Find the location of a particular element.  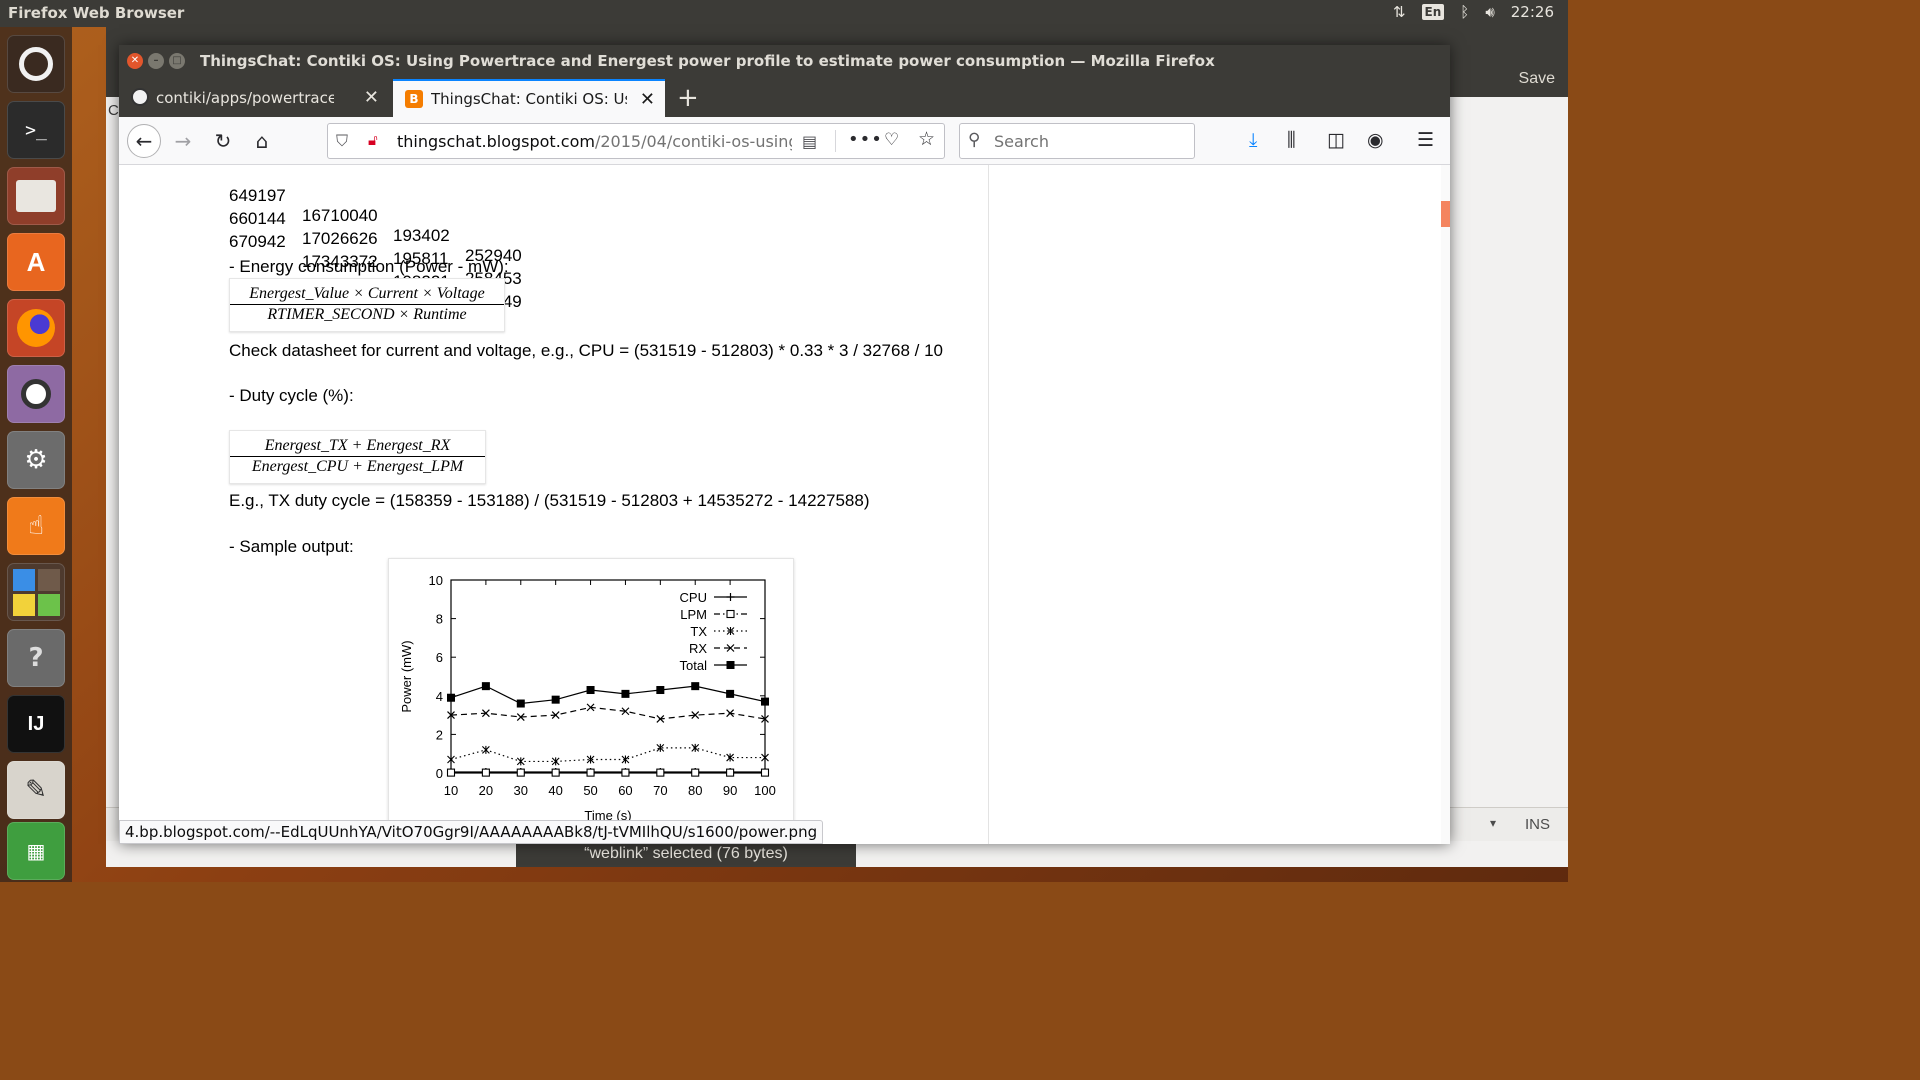

bookmark-star-icon: ☆ is located at coordinates (926, 139).